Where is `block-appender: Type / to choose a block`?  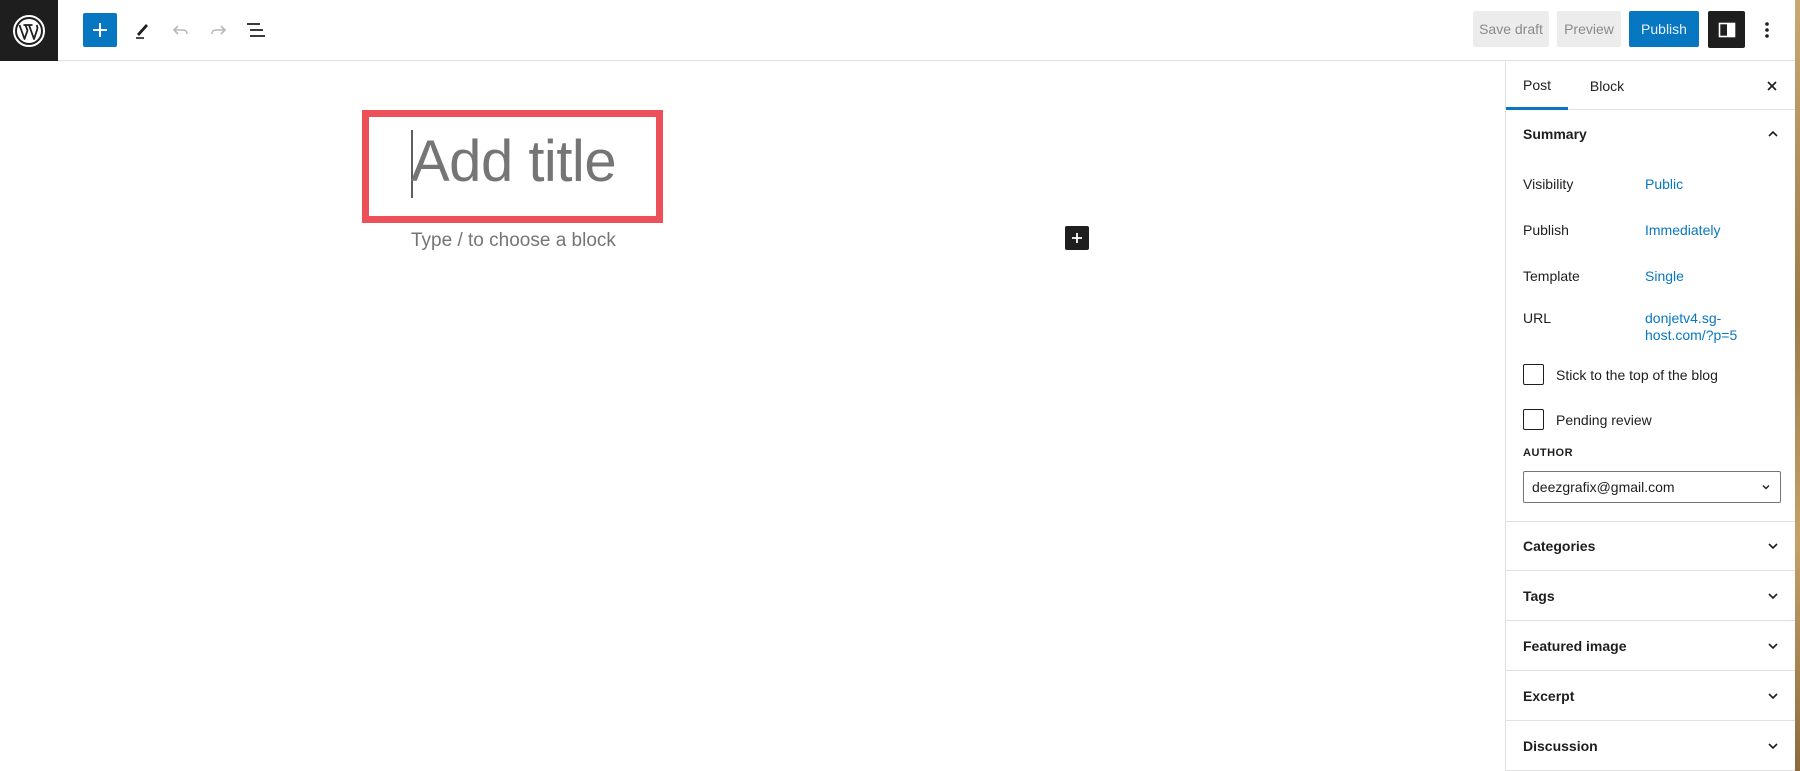
block-appender: Type / to choose a block is located at coordinates (513, 241).